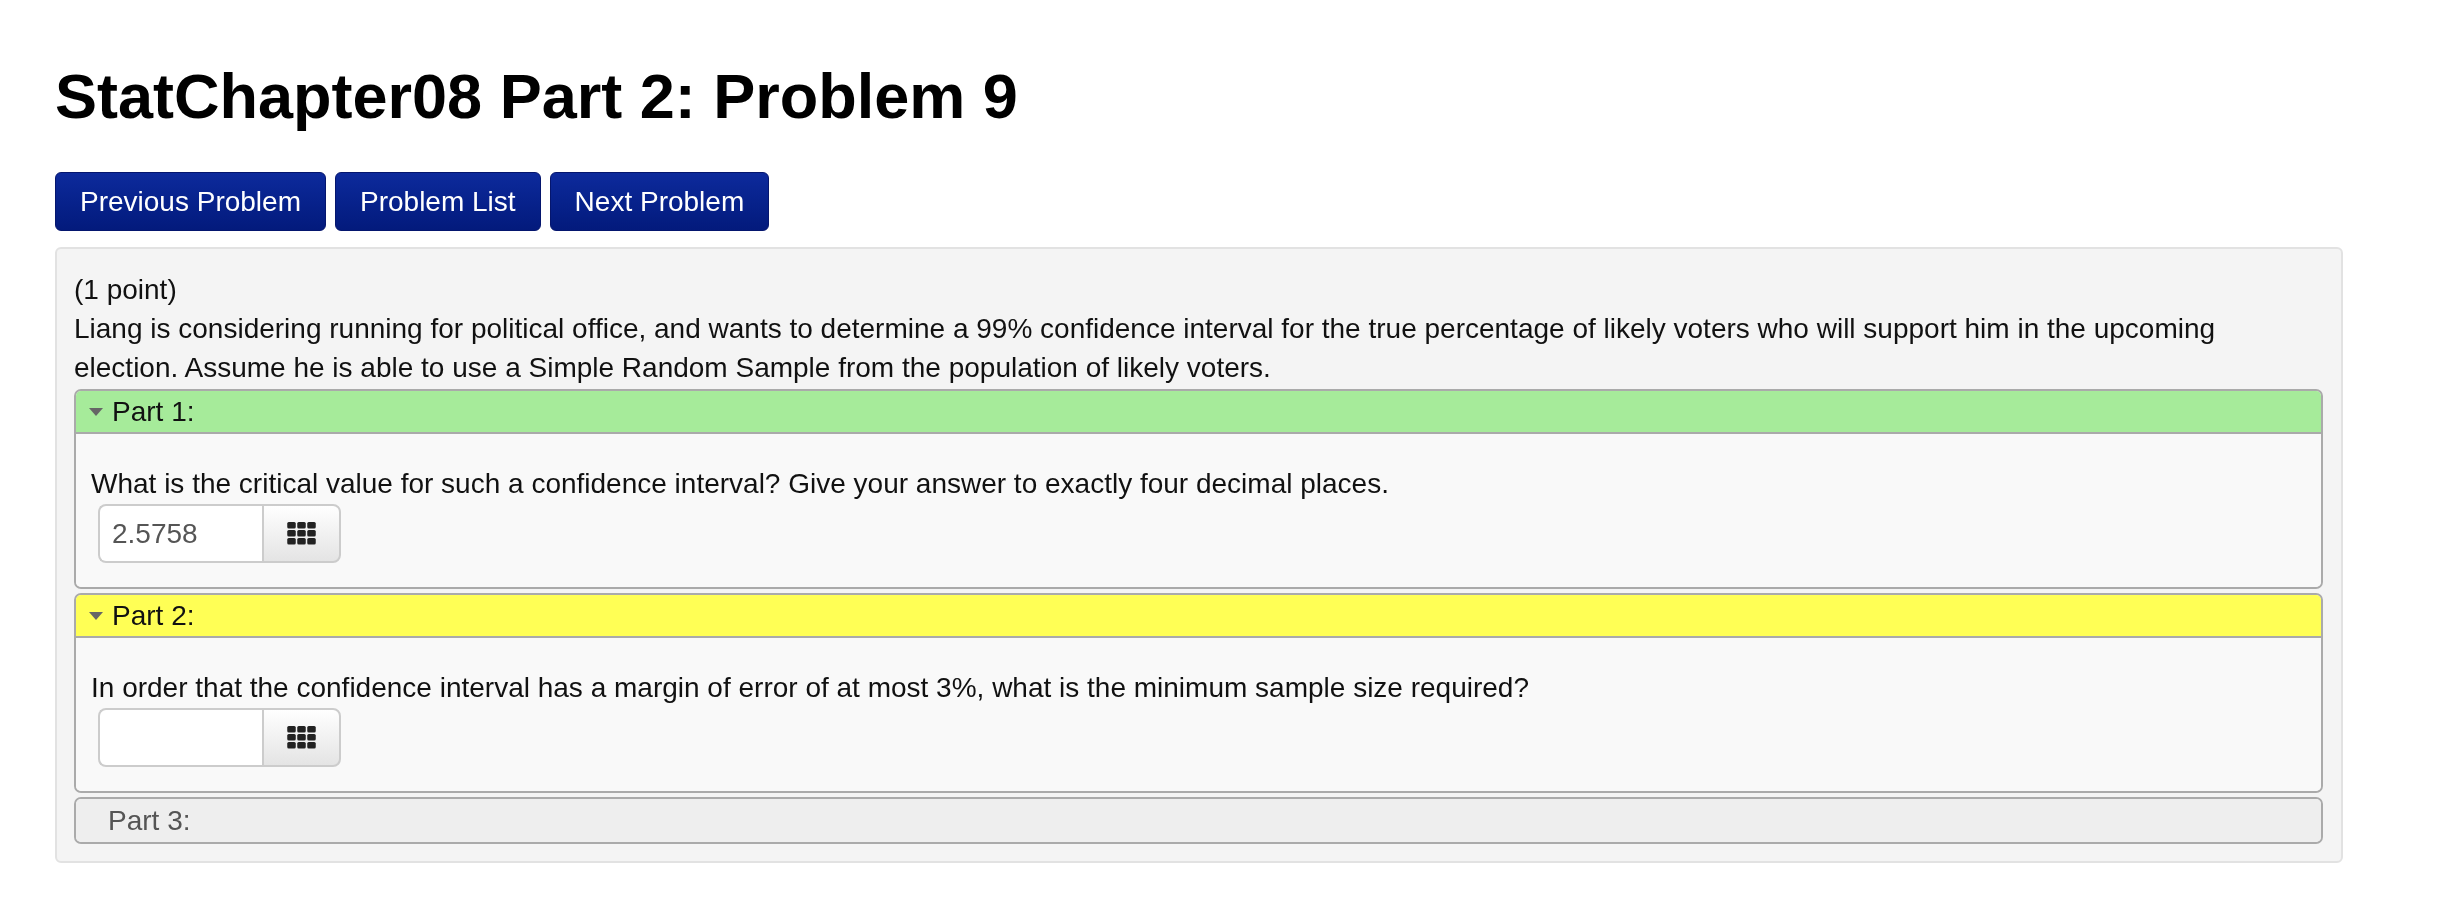 Image resolution: width=2454 pixels, height=912 pixels. I want to click on answer-field: 2.5758, so click(180, 533).